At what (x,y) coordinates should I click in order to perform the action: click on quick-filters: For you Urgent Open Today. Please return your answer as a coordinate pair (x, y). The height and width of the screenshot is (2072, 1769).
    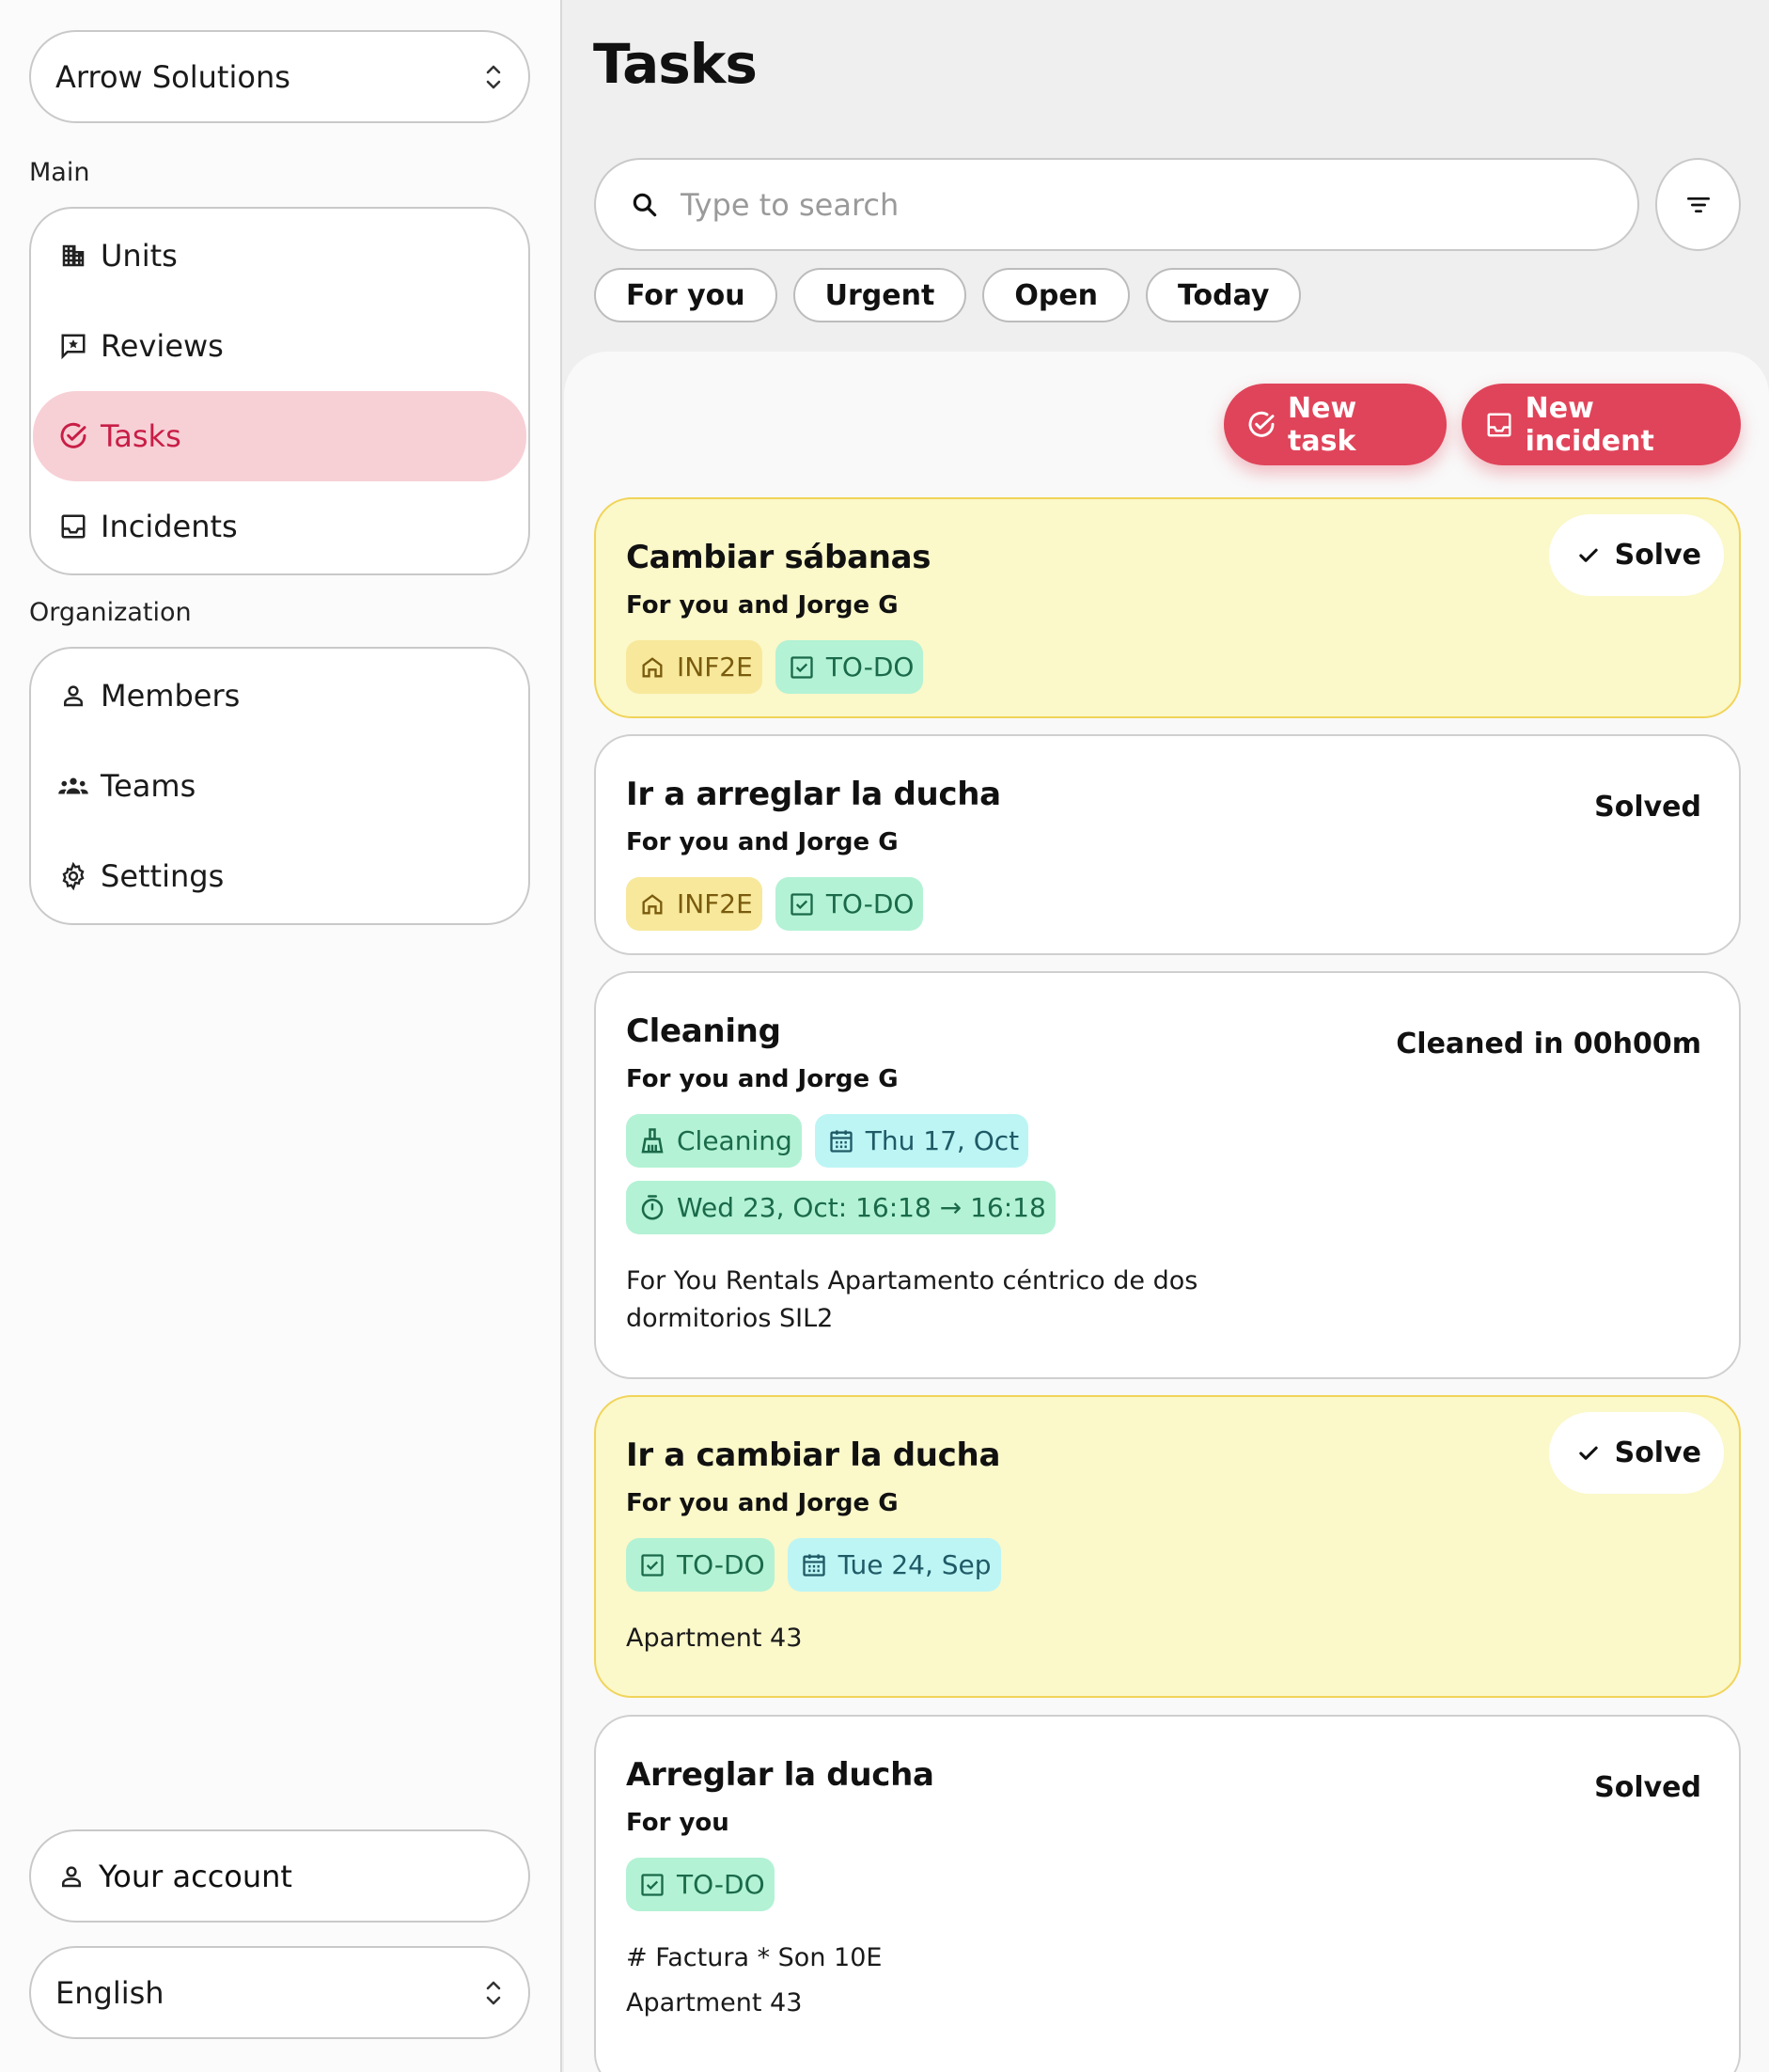
    Looking at the image, I should click on (948, 295).